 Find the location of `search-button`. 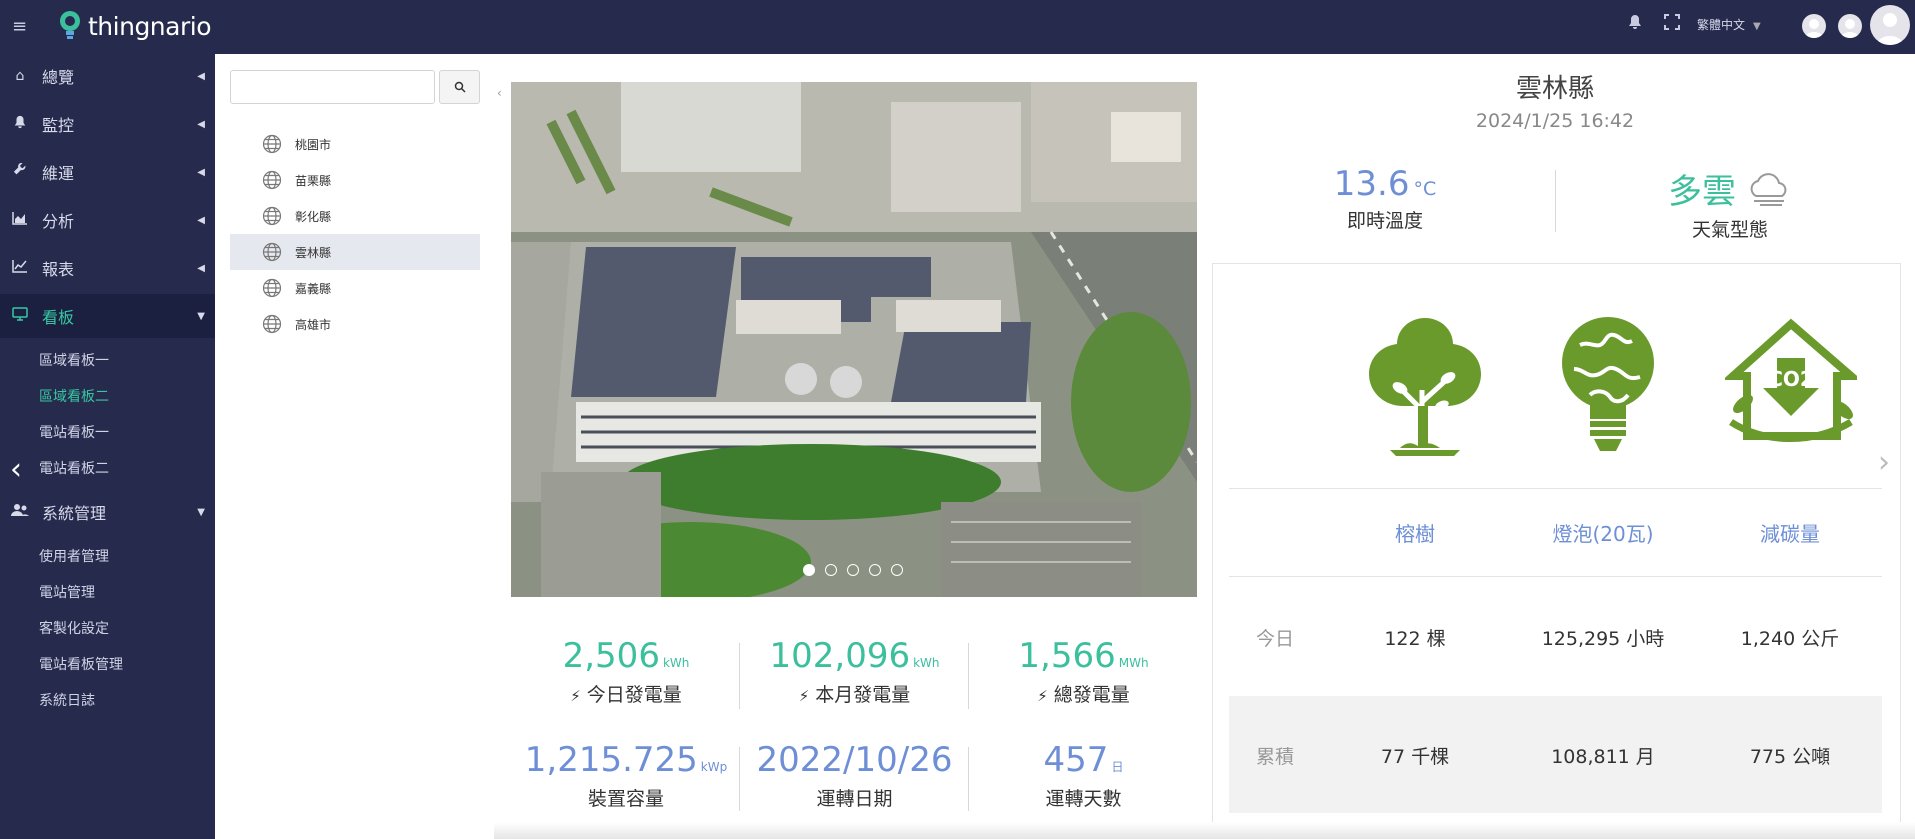

search-button is located at coordinates (459, 87).